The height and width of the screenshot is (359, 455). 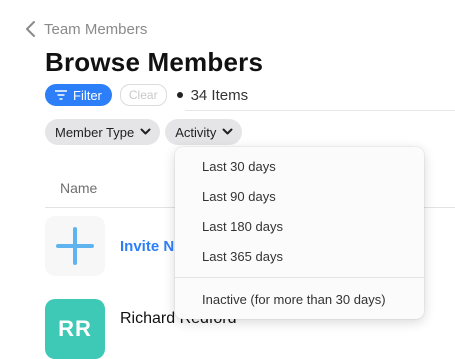 What do you see at coordinates (294, 299) in the screenshot?
I see `menu-item-inactive: Inactive (for more than 30 days)` at bounding box center [294, 299].